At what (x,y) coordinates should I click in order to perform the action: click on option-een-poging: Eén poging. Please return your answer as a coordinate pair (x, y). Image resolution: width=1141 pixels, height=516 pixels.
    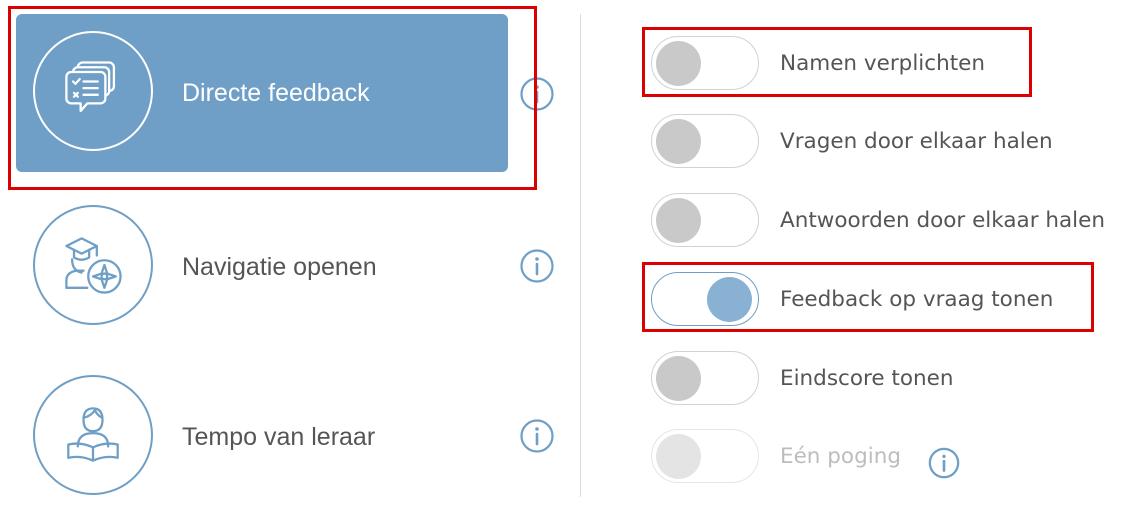
    Looking at the image, I should click on (896, 457).